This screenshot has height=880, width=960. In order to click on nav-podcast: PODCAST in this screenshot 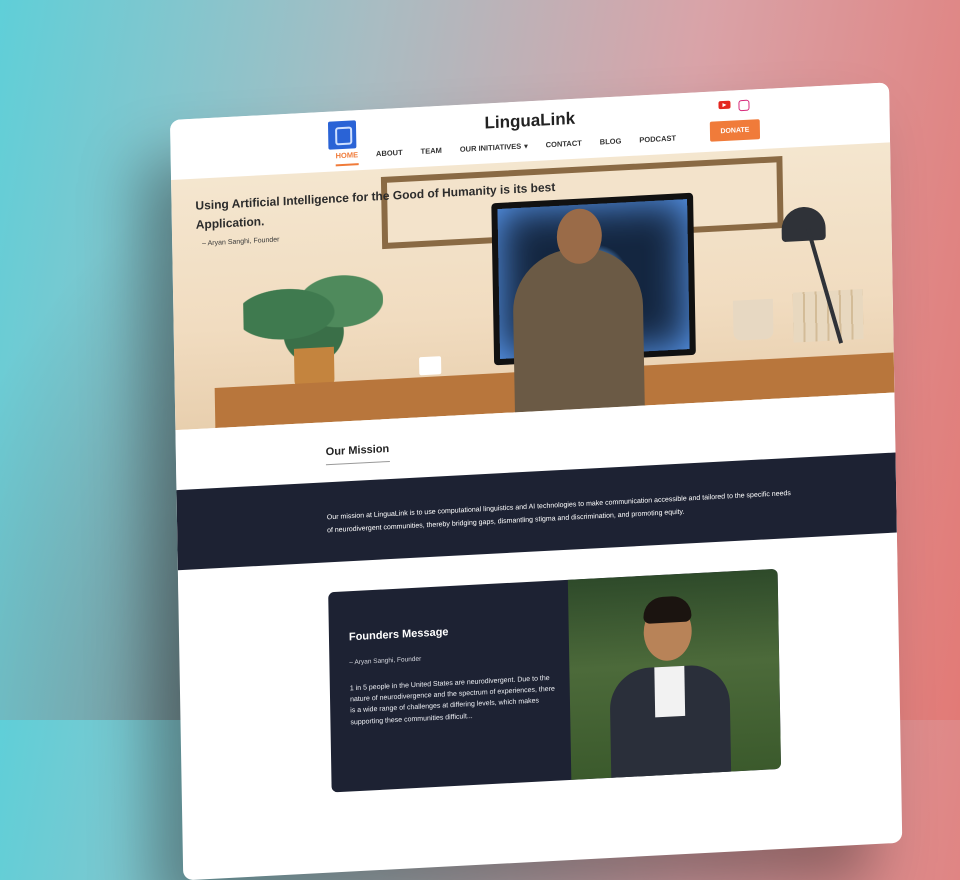, I will do `click(657, 142)`.